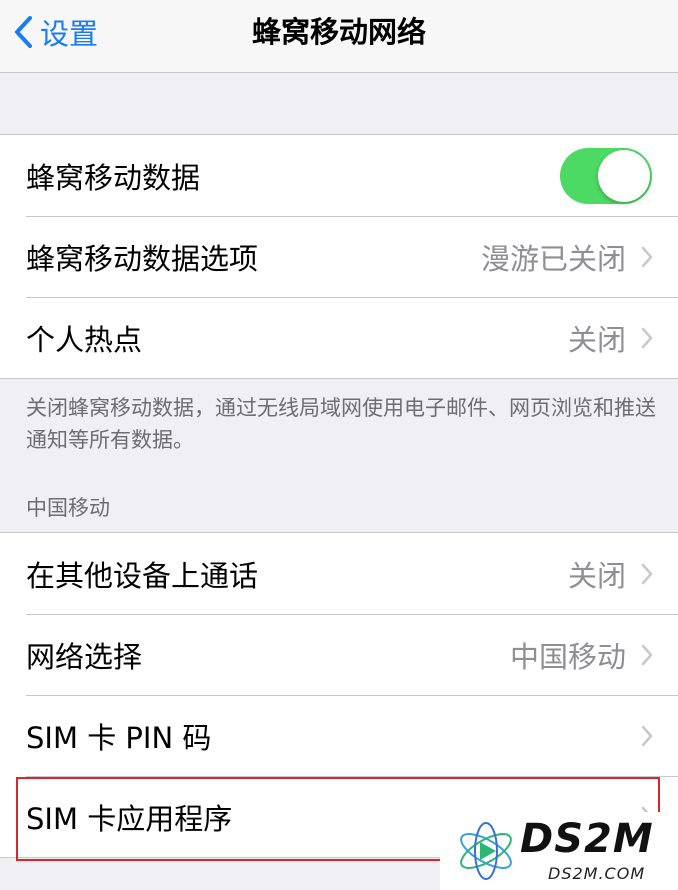 Image resolution: width=678 pixels, height=890 pixels. I want to click on row-value: 漫游已关闭, so click(553, 258).